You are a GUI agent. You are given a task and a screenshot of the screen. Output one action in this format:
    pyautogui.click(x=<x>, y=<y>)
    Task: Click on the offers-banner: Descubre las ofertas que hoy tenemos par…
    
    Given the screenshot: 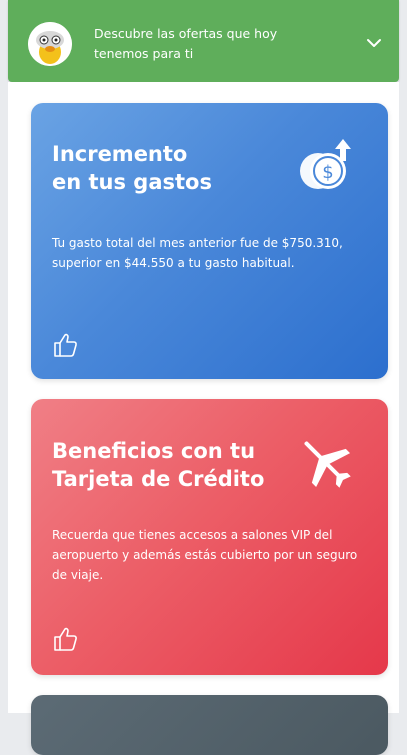 What is the action you would take?
    pyautogui.click(x=203, y=41)
    